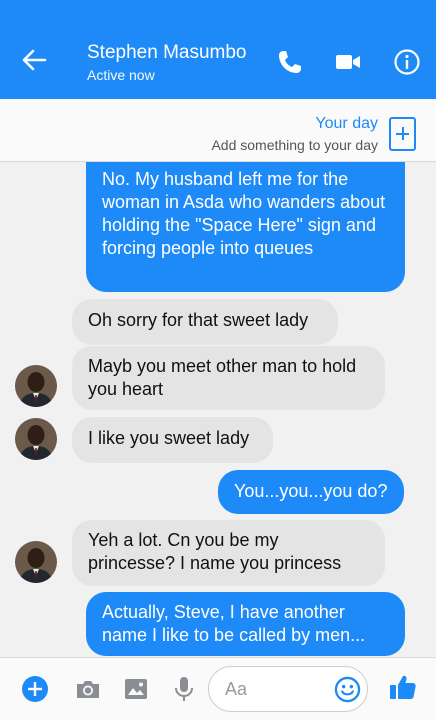 Image resolution: width=436 pixels, height=720 pixels. Describe the element at coordinates (346, 123) in the screenshot. I see `your-day-title: Your day` at that location.